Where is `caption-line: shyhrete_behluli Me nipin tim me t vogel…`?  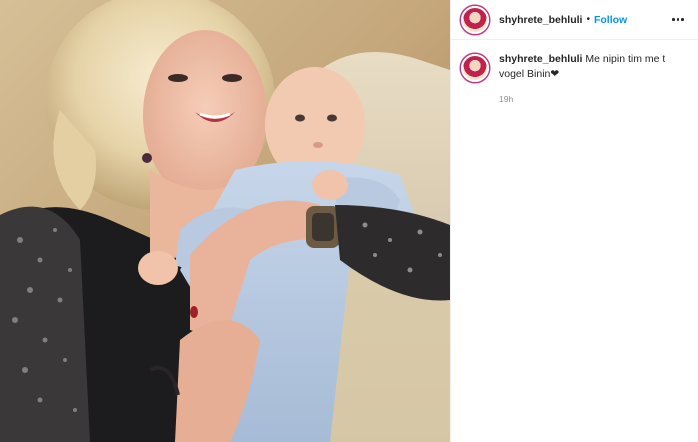
caption-line: shyhrete_behluli Me nipin tim me t vogel… is located at coordinates (589, 67).